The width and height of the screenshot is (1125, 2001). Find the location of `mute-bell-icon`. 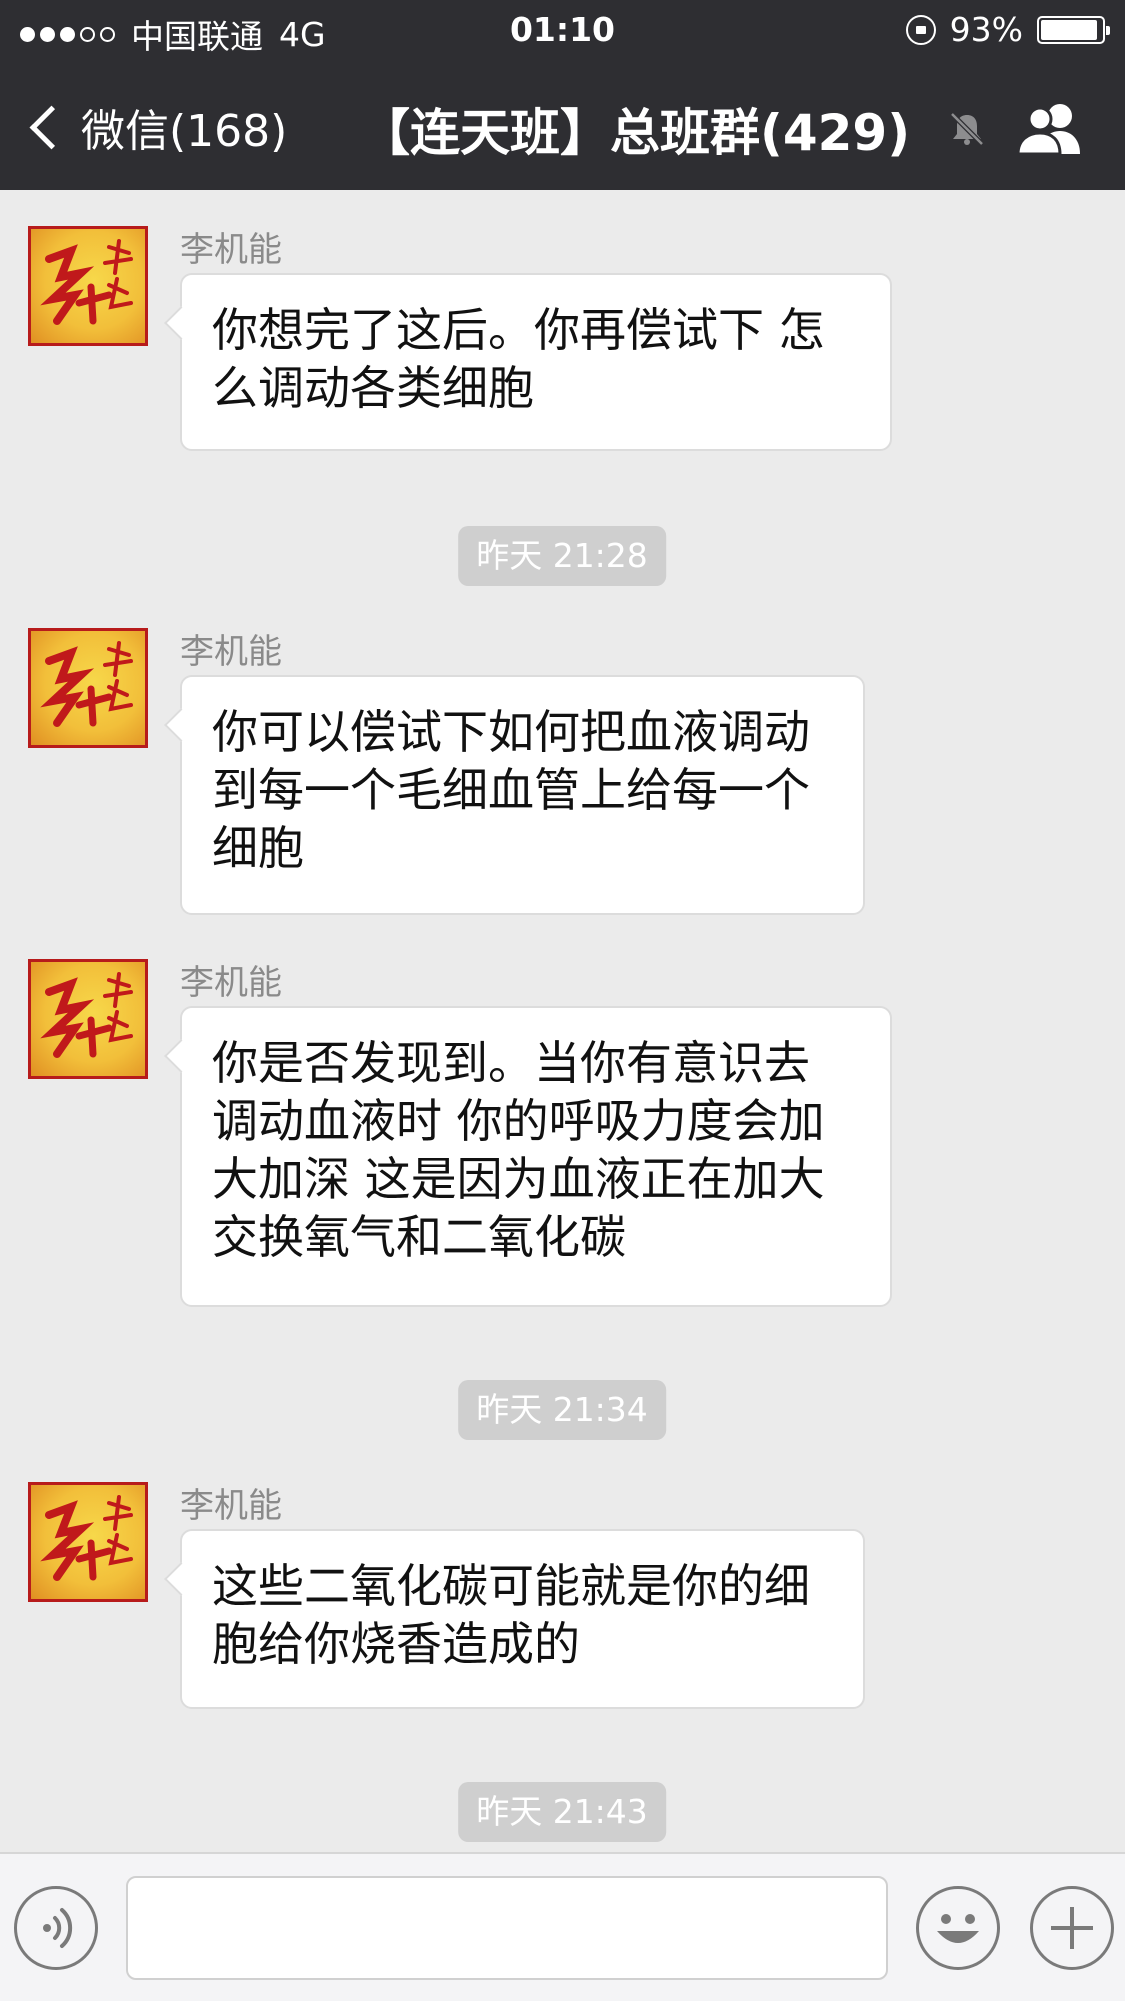

mute-bell-icon is located at coordinates (967, 129).